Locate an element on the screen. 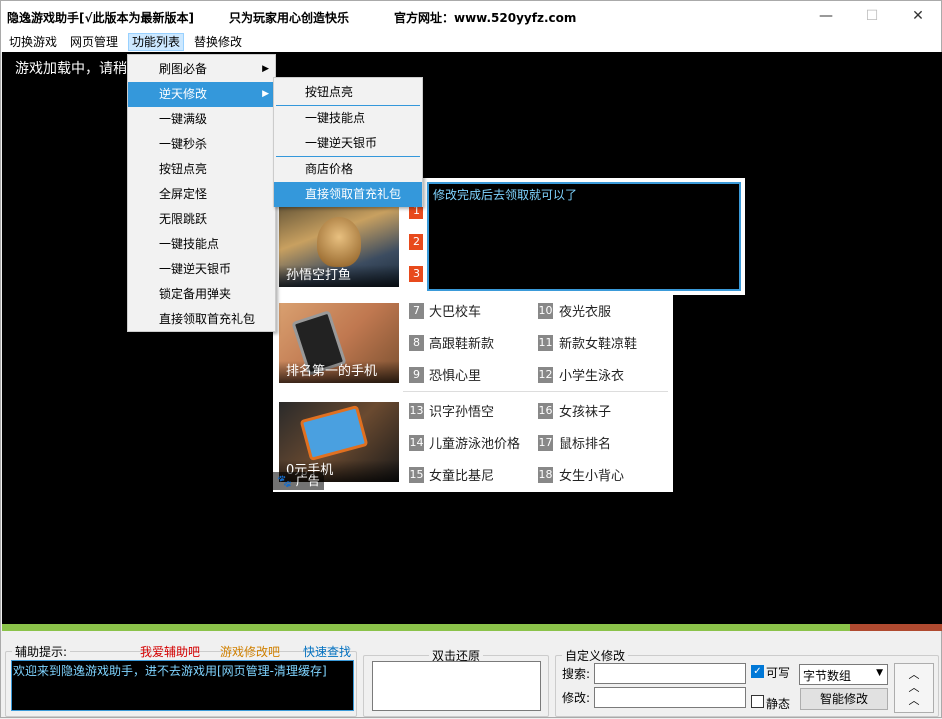 This screenshot has width=942, height=719. close-button: ✕ is located at coordinates (918, 16).